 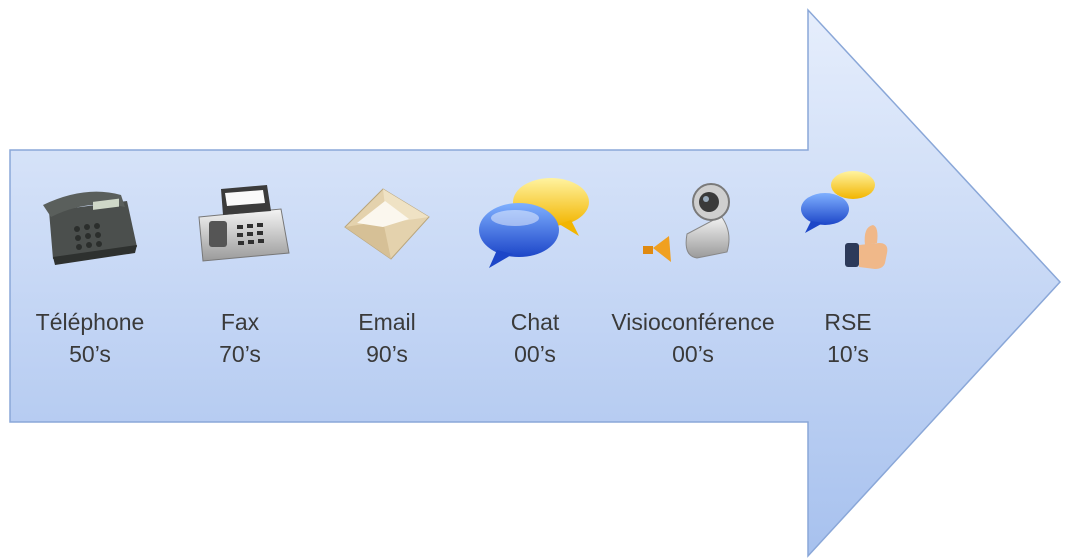 What do you see at coordinates (240, 268) in the screenshot?
I see `timeline-item-fax: Fax 70’s` at bounding box center [240, 268].